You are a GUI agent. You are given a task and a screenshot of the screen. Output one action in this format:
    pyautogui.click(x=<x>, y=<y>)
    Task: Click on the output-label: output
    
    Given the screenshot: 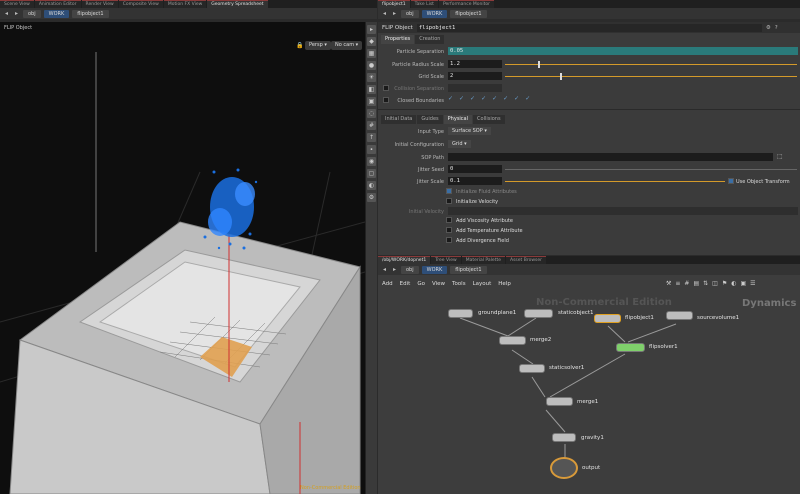 What is the action you would take?
    pyautogui.click(x=591, y=468)
    